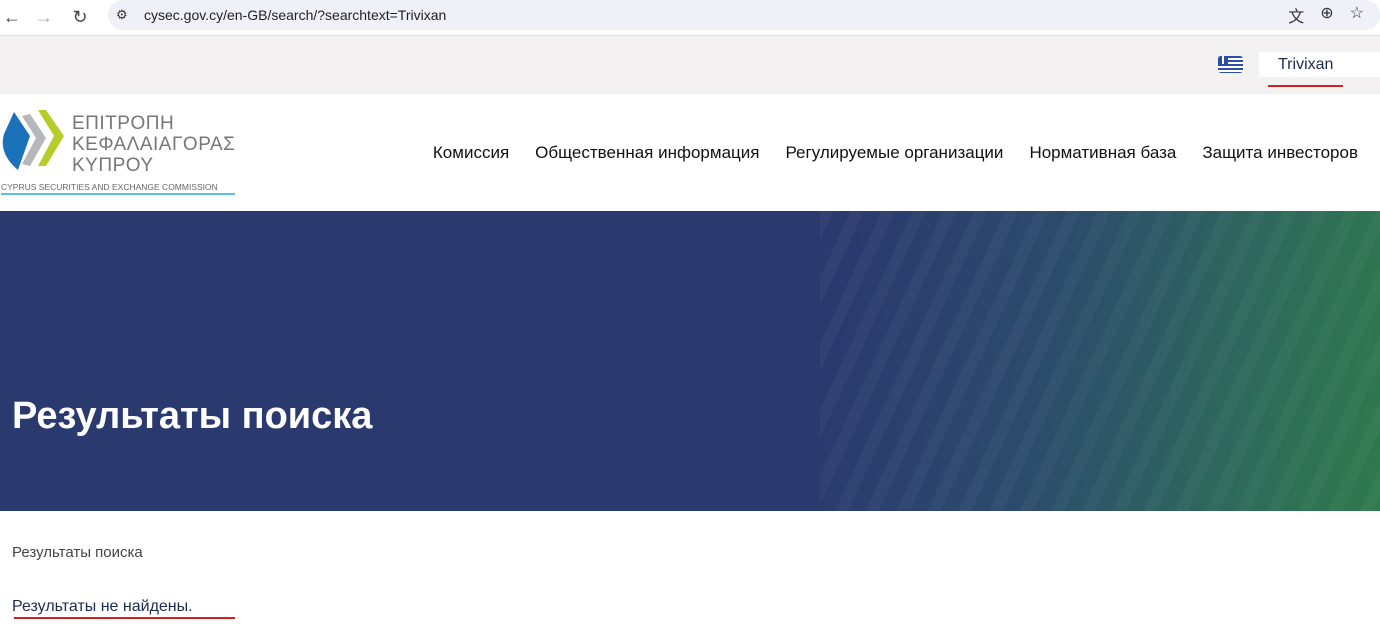 This screenshot has height=635, width=1380. Describe the element at coordinates (1319, 64) in the screenshot. I see `search-input` at that location.